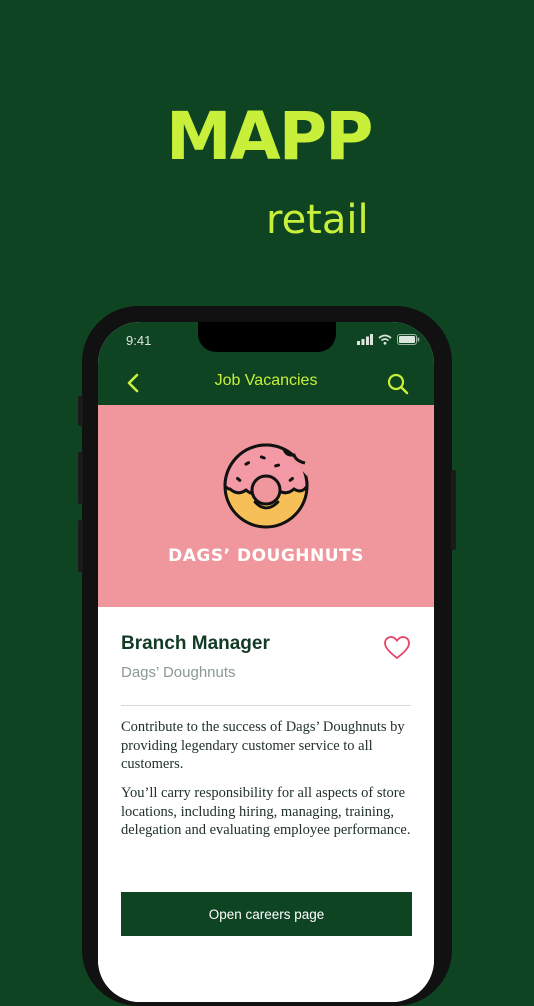  What do you see at coordinates (385, 339) in the screenshot?
I see `wifi-icon` at bounding box center [385, 339].